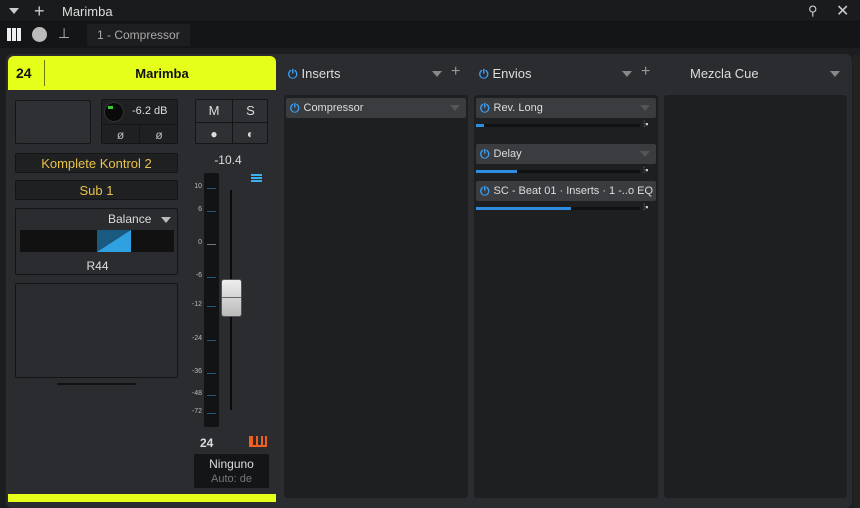  I want to click on input-selector: Komplete Kontrol 2, so click(96, 163).